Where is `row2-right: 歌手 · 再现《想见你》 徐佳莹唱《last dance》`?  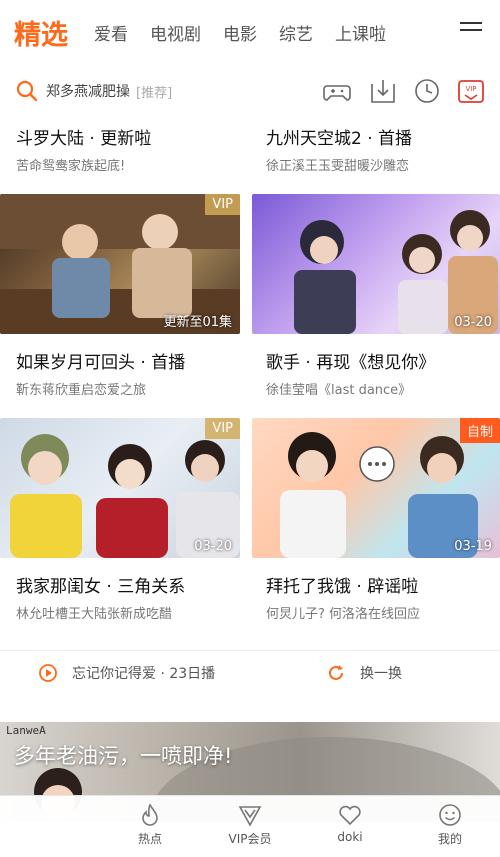 row2-right: 歌手 · 再现《想见你》 徐佳莹唱《last dance》 is located at coordinates (383, 373).